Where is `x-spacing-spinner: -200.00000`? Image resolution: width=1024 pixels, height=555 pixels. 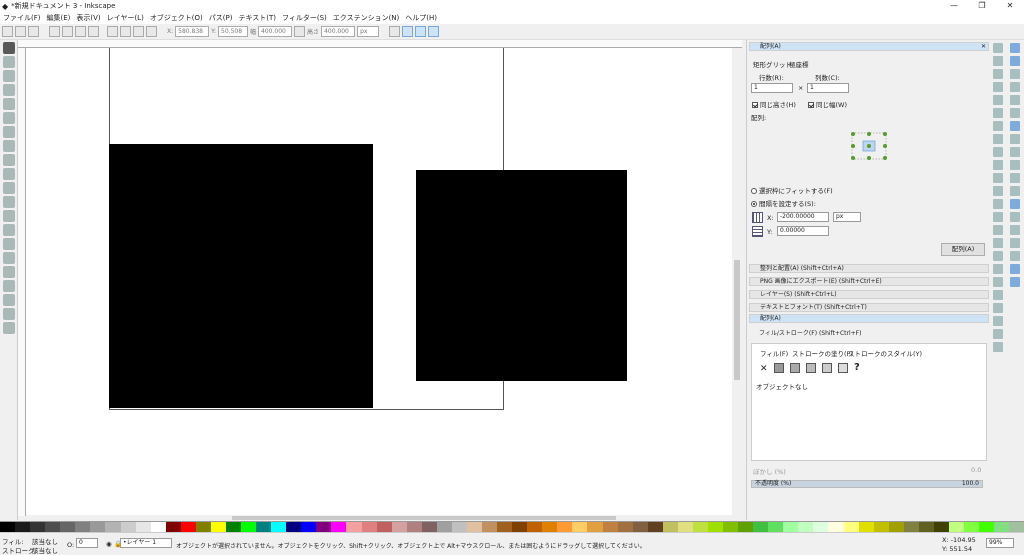
x-spacing-spinner: -200.00000 is located at coordinates (803, 217).